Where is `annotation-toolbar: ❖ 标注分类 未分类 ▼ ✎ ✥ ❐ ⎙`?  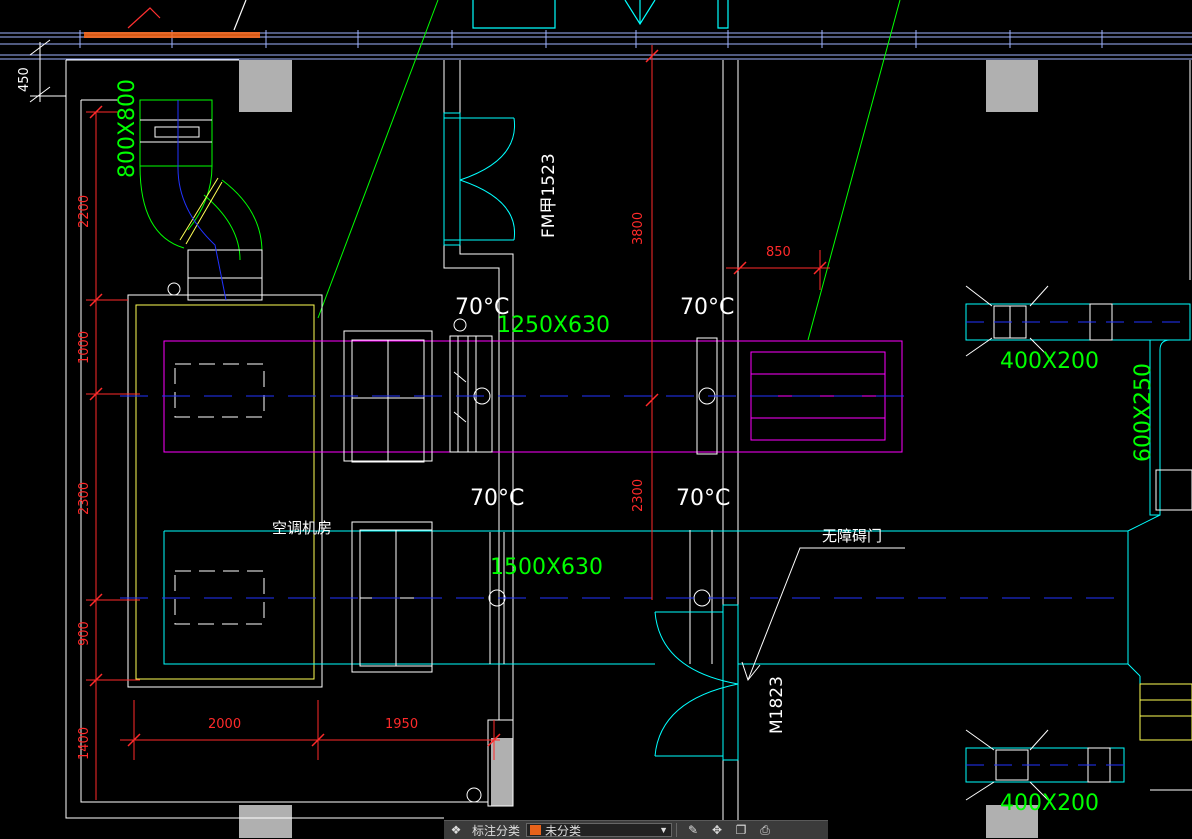 annotation-toolbar: ❖ 标注分类 未分类 ▼ ✎ ✥ ❐ ⎙ is located at coordinates (636, 829).